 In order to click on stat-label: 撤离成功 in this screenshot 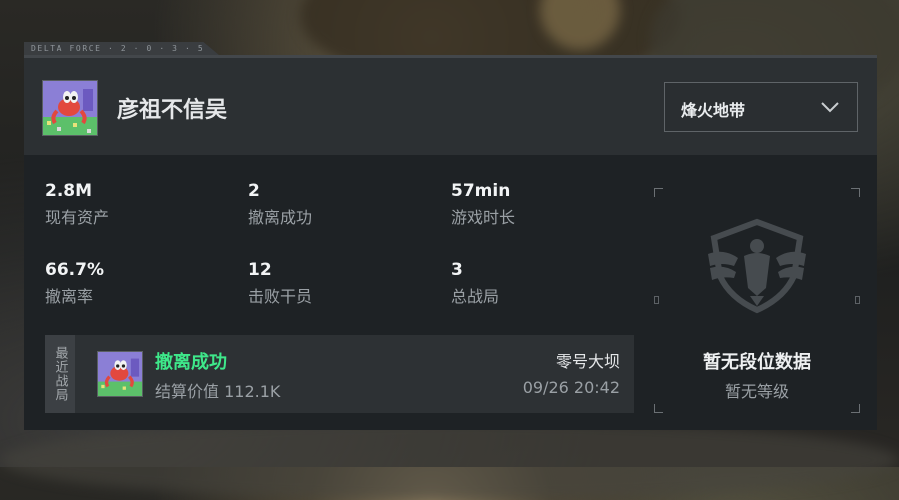, I will do `click(280, 217)`.